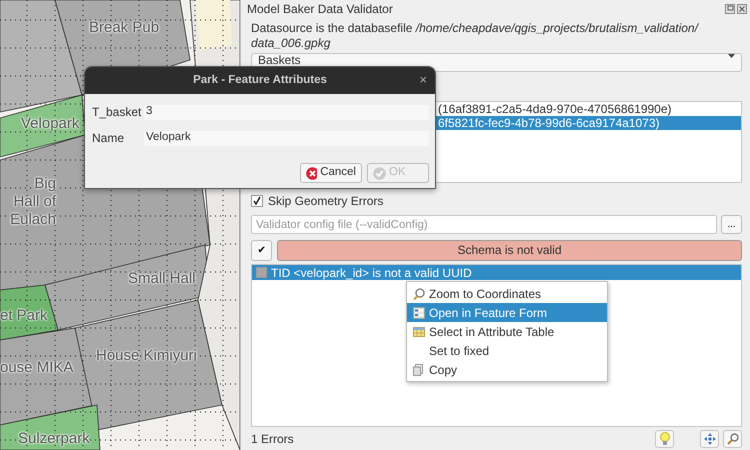  Describe the element at coordinates (320, 9) in the screenshot. I see `panel-title: Model Baker Data Validator` at that location.